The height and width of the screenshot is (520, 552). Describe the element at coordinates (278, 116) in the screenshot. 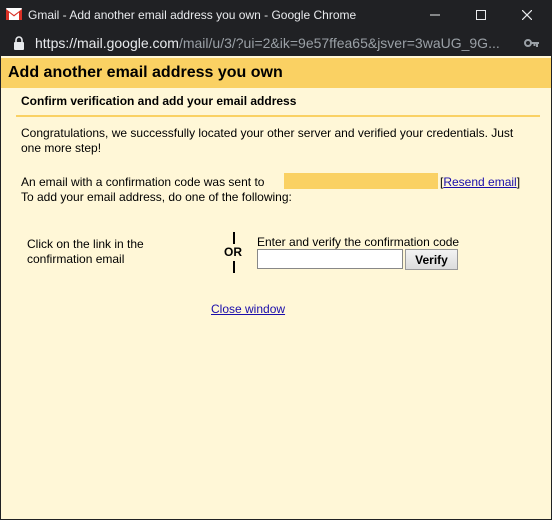

I see `section-divider` at that location.